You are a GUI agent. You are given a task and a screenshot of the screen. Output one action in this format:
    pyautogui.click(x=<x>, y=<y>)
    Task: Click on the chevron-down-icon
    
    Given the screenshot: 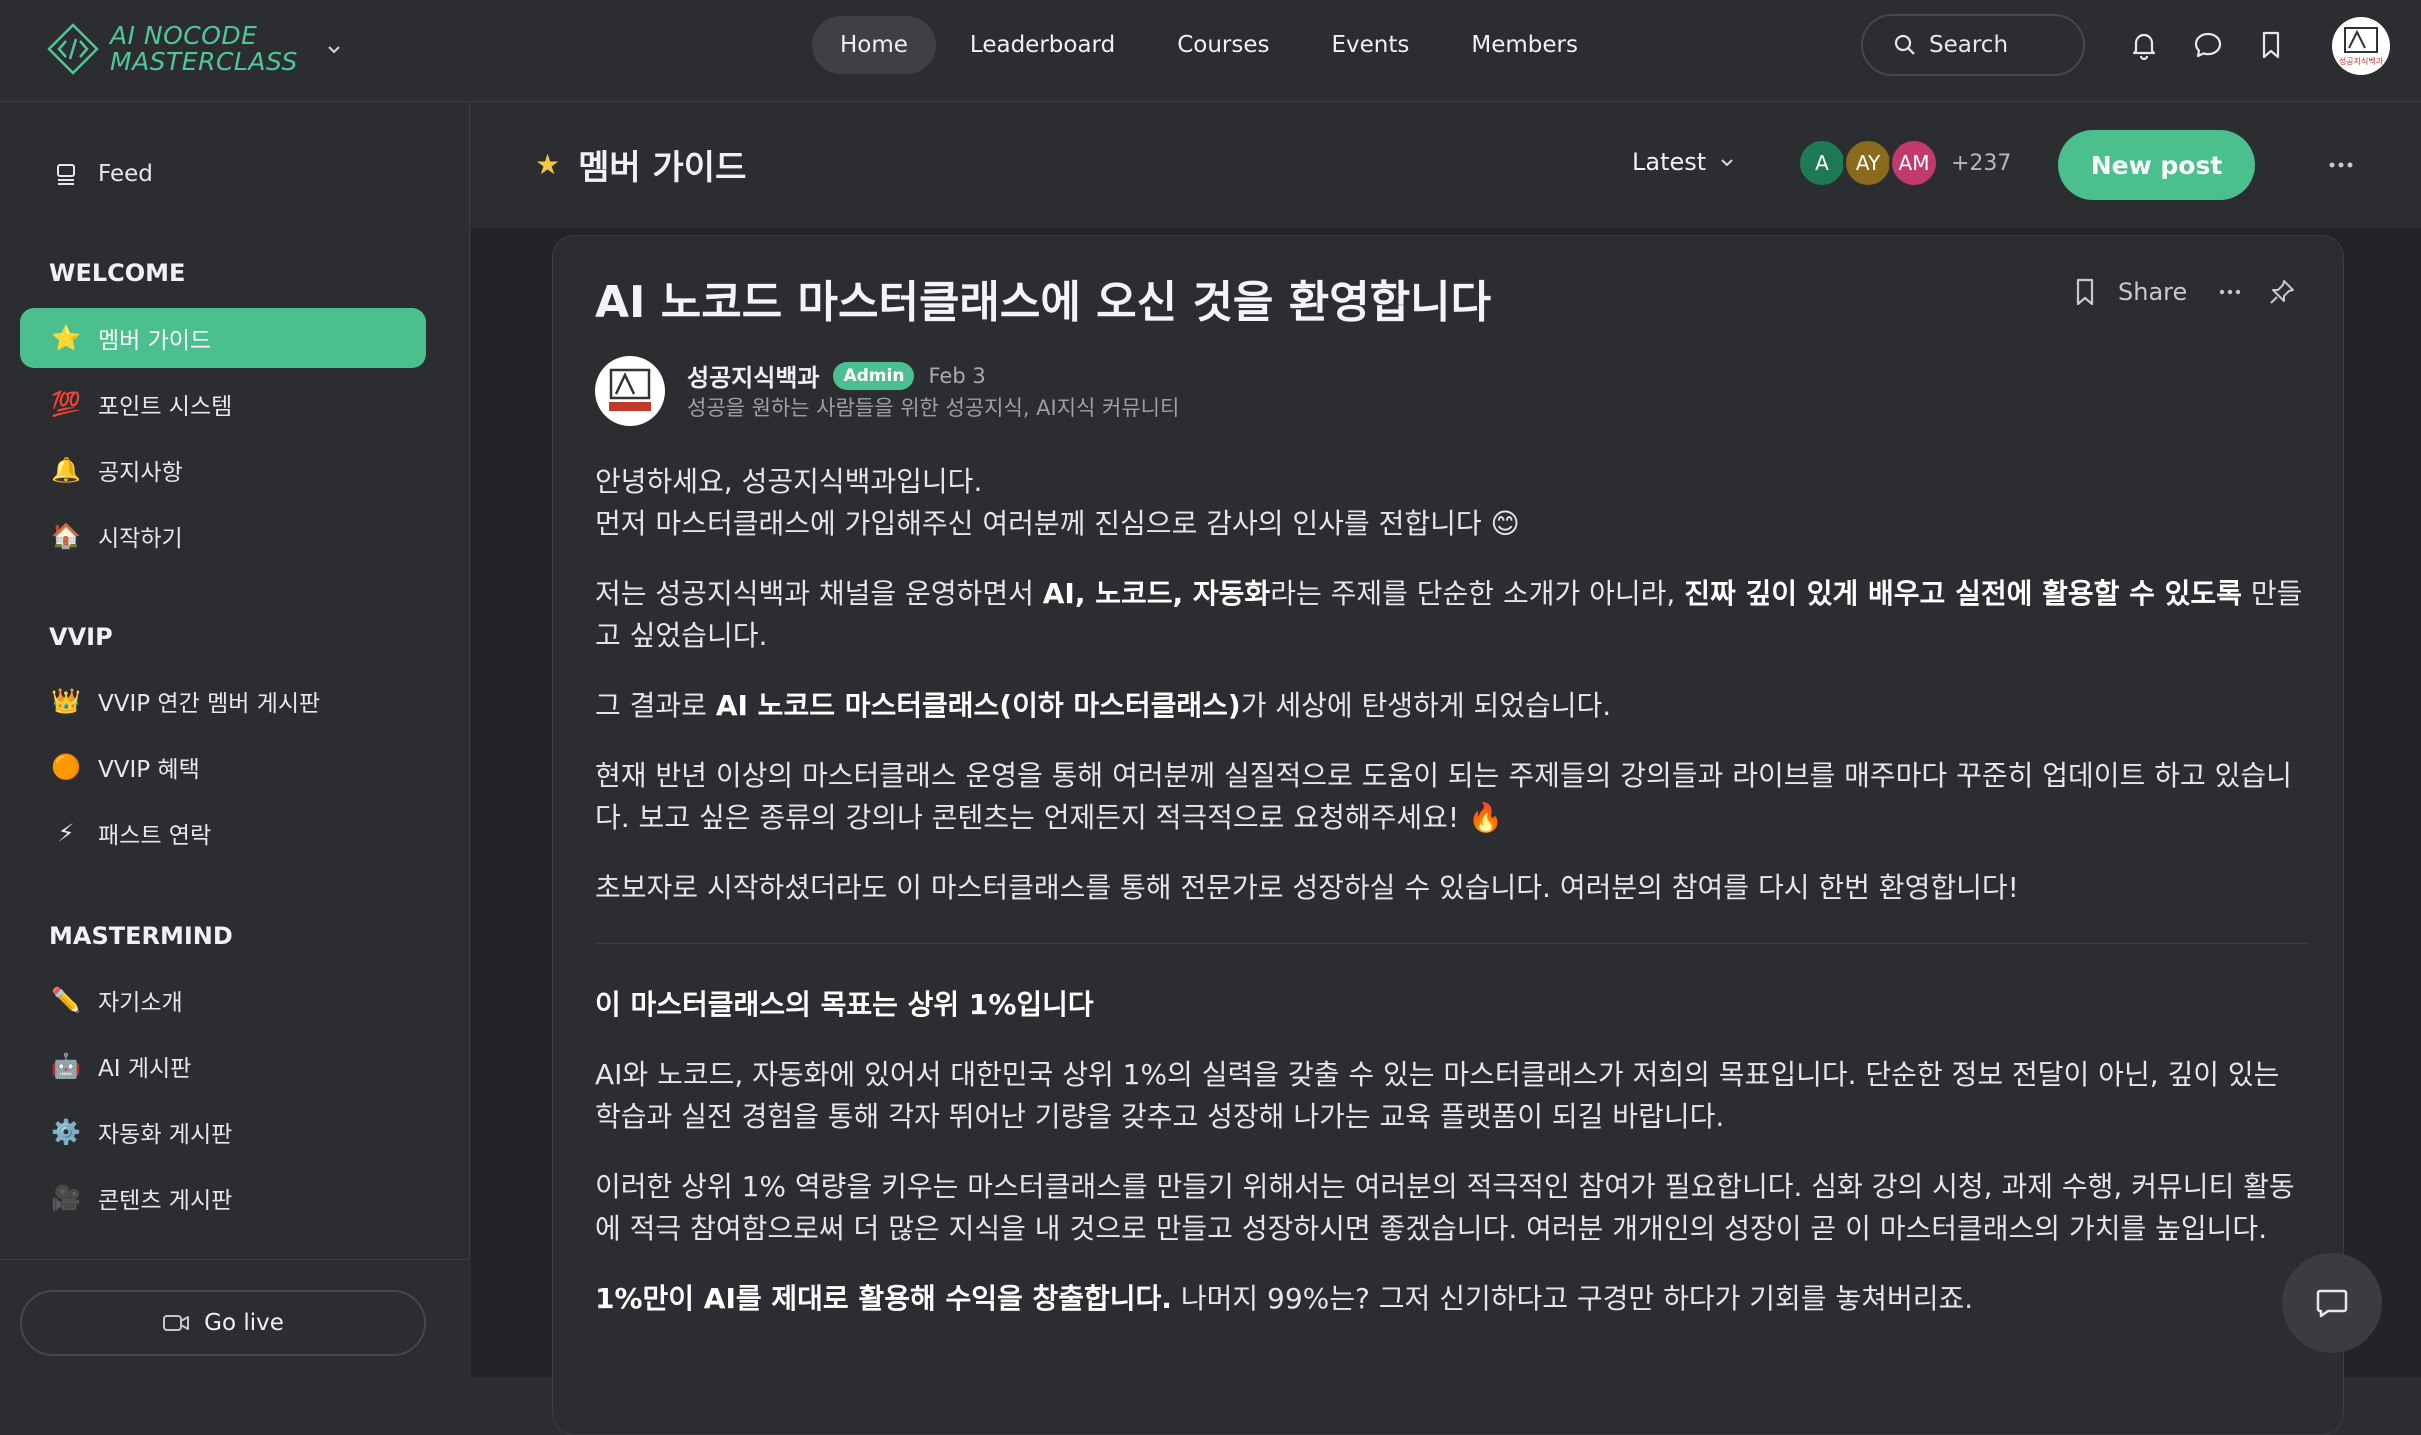 What is the action you would take?
    pyautogui.click(x=334, y=49)
    